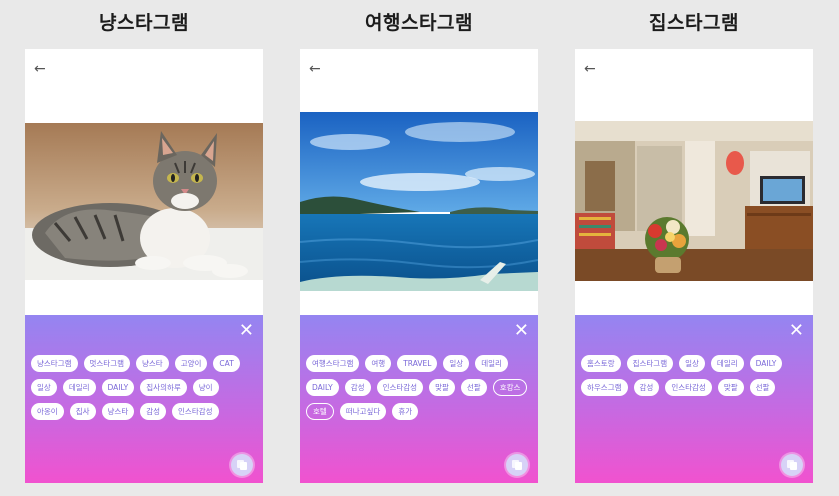  Describe the element at coordinates (191, 363) in the screenshot. I see `hashtag-chip: 고양이` at that location.